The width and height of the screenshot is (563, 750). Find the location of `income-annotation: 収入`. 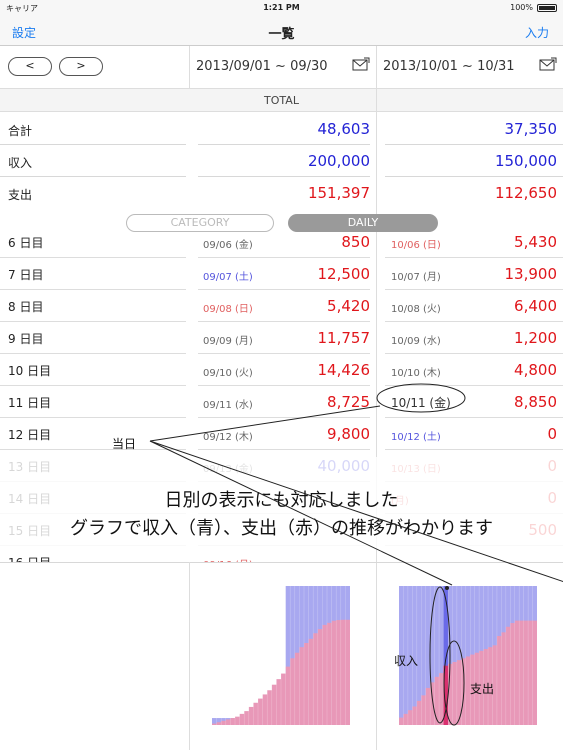

income-annotation: 収入 is located at coordinates (406, 661).